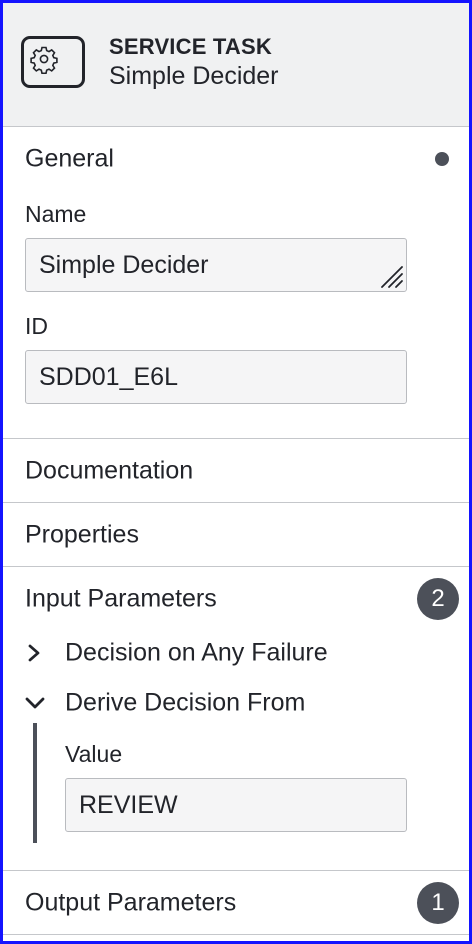 The width and height of the screenshot is (472, 944). I want to click on group-output-parameters-title: Output Parameters, so click(131, 902).